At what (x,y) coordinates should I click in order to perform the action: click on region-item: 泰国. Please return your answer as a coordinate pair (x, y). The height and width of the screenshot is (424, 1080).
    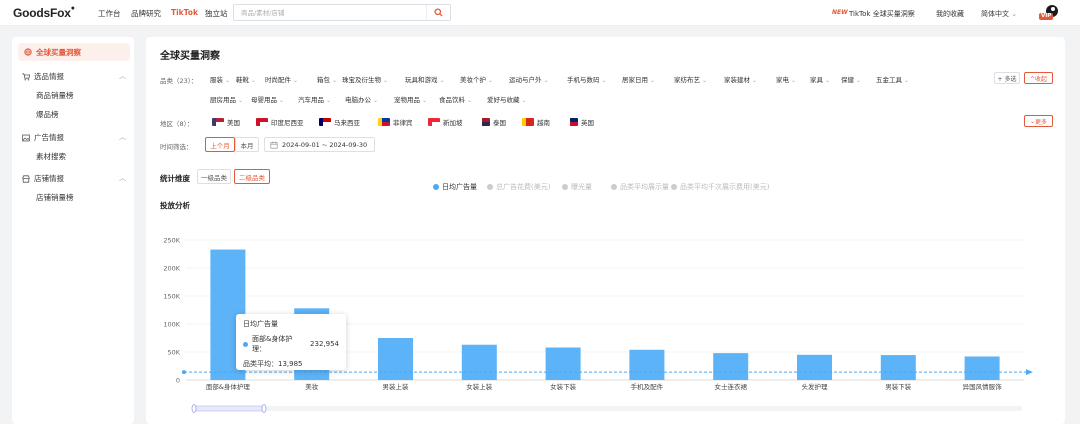
    Looking at the image, I should click on (492, 122).